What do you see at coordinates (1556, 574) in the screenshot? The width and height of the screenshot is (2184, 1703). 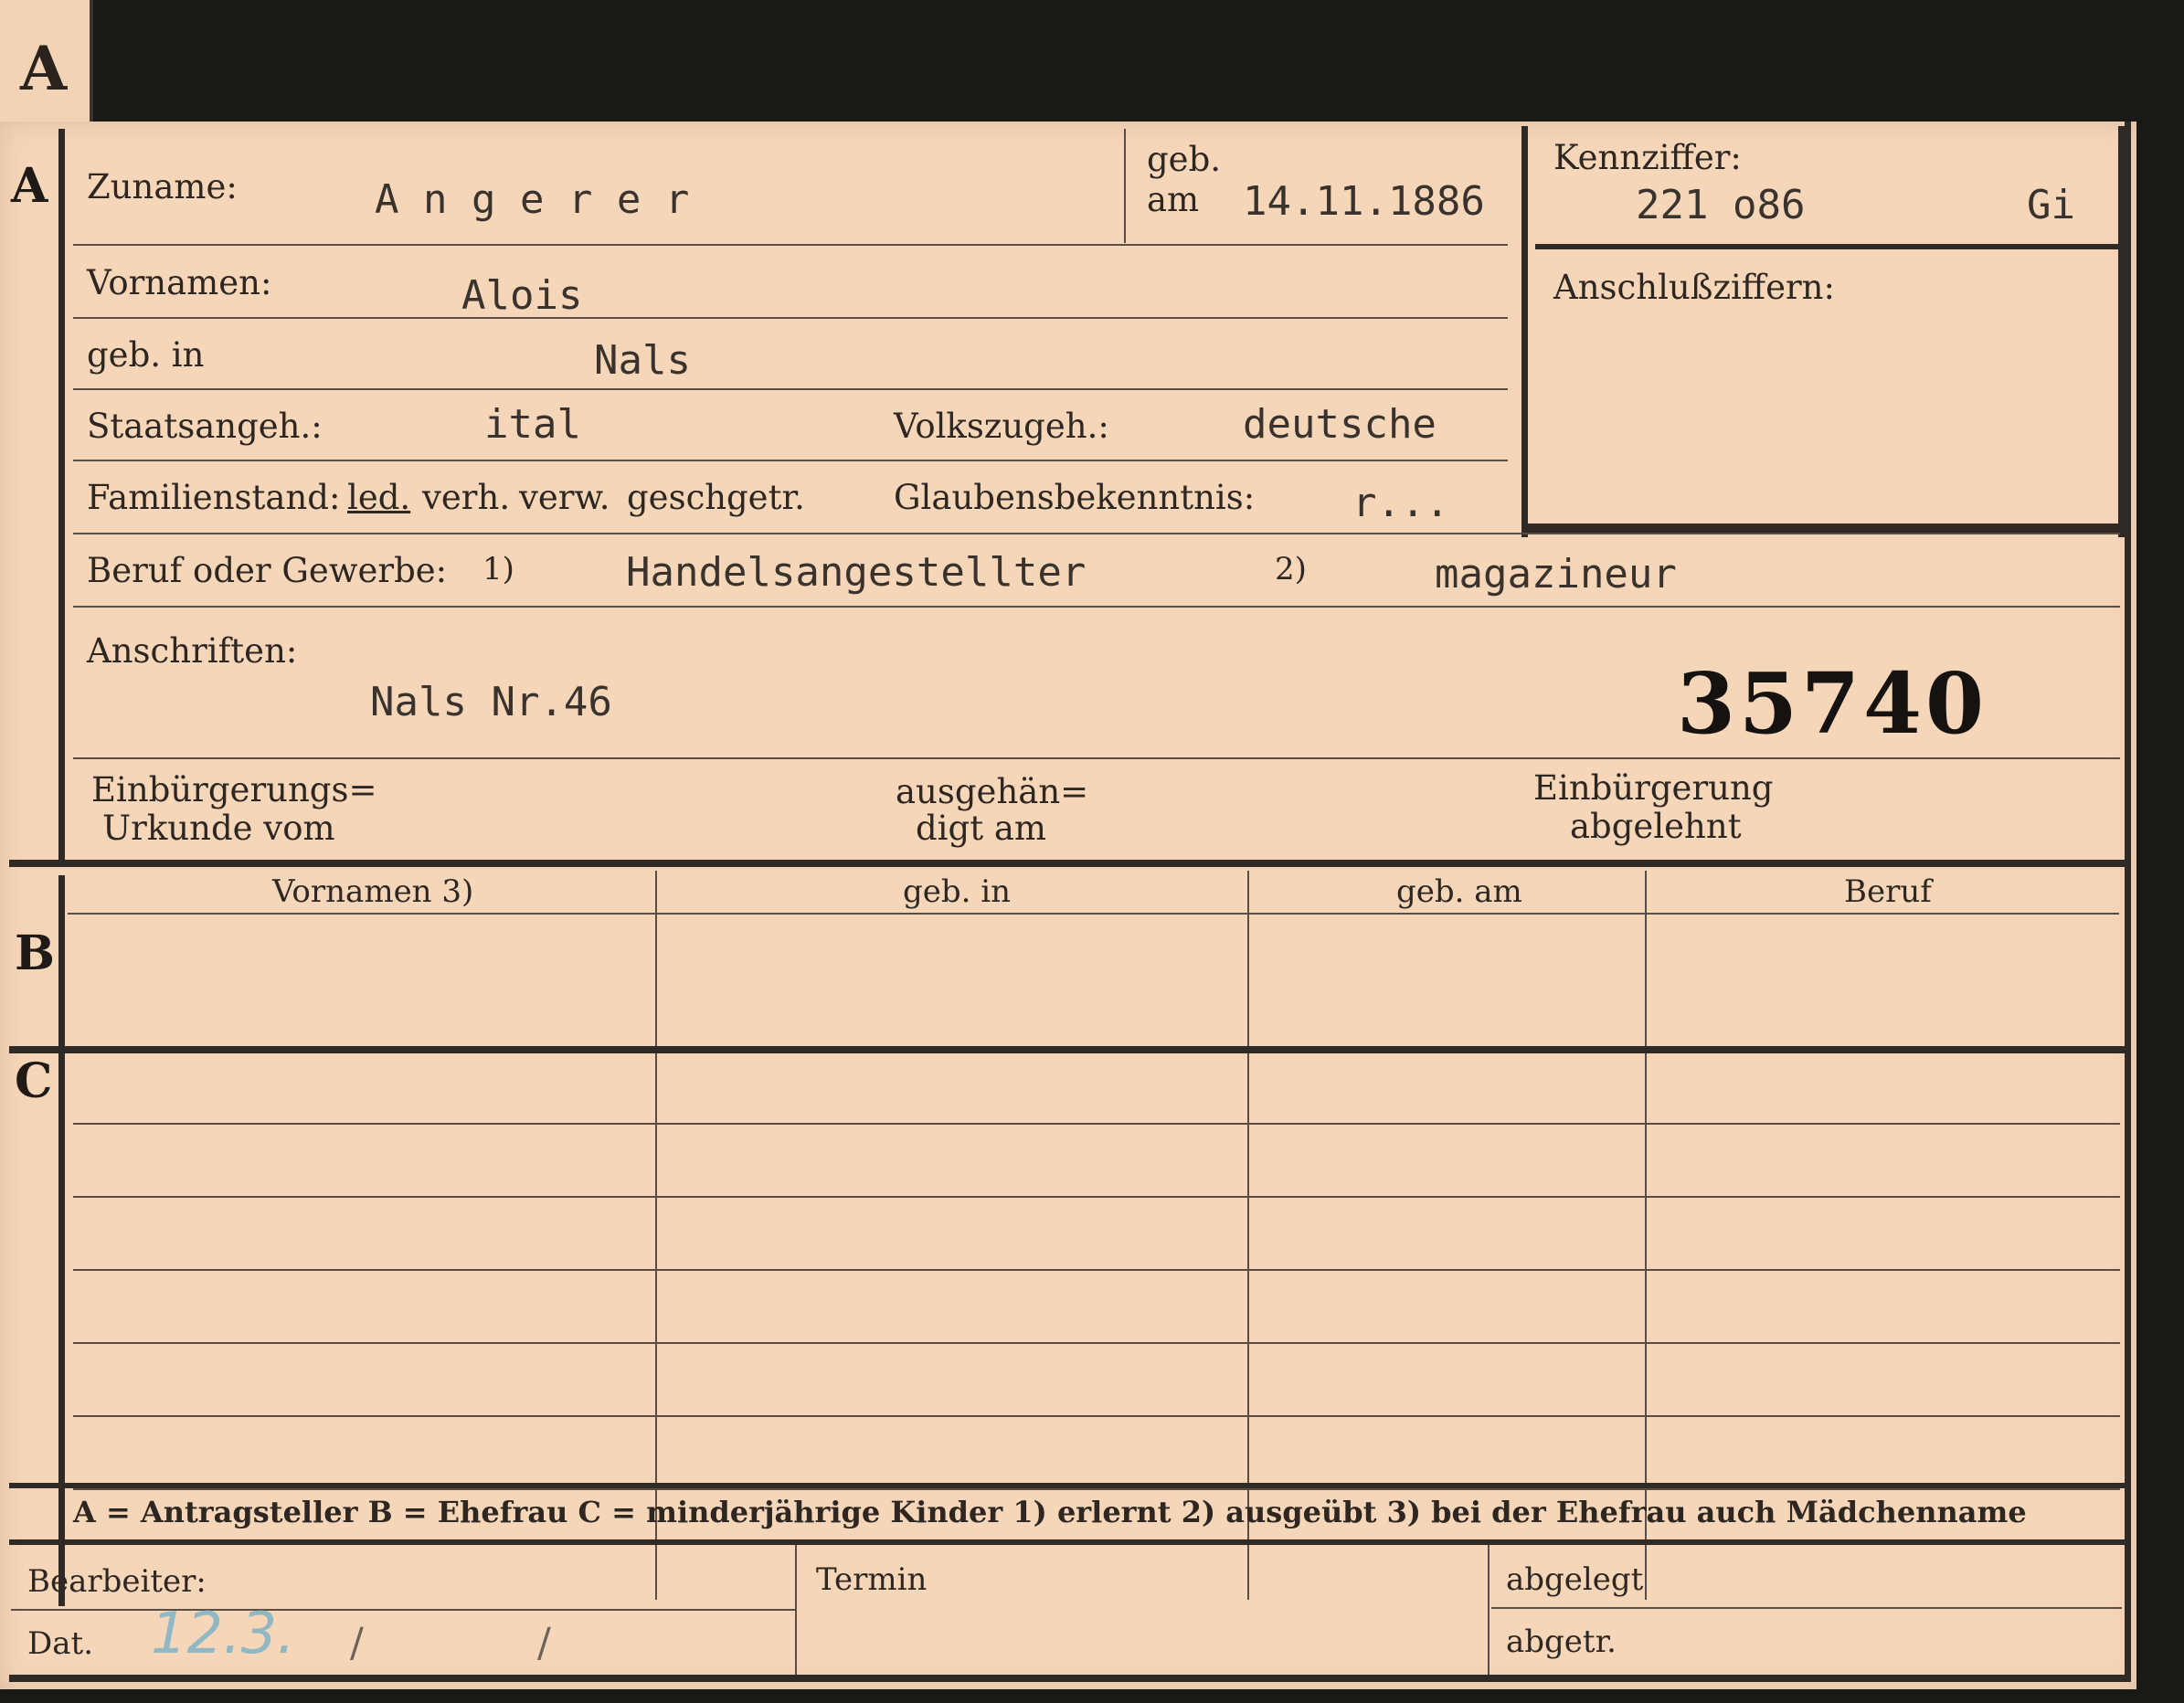 I see `beruf-value-2: magazineur` at bounding box center [1556, 574].